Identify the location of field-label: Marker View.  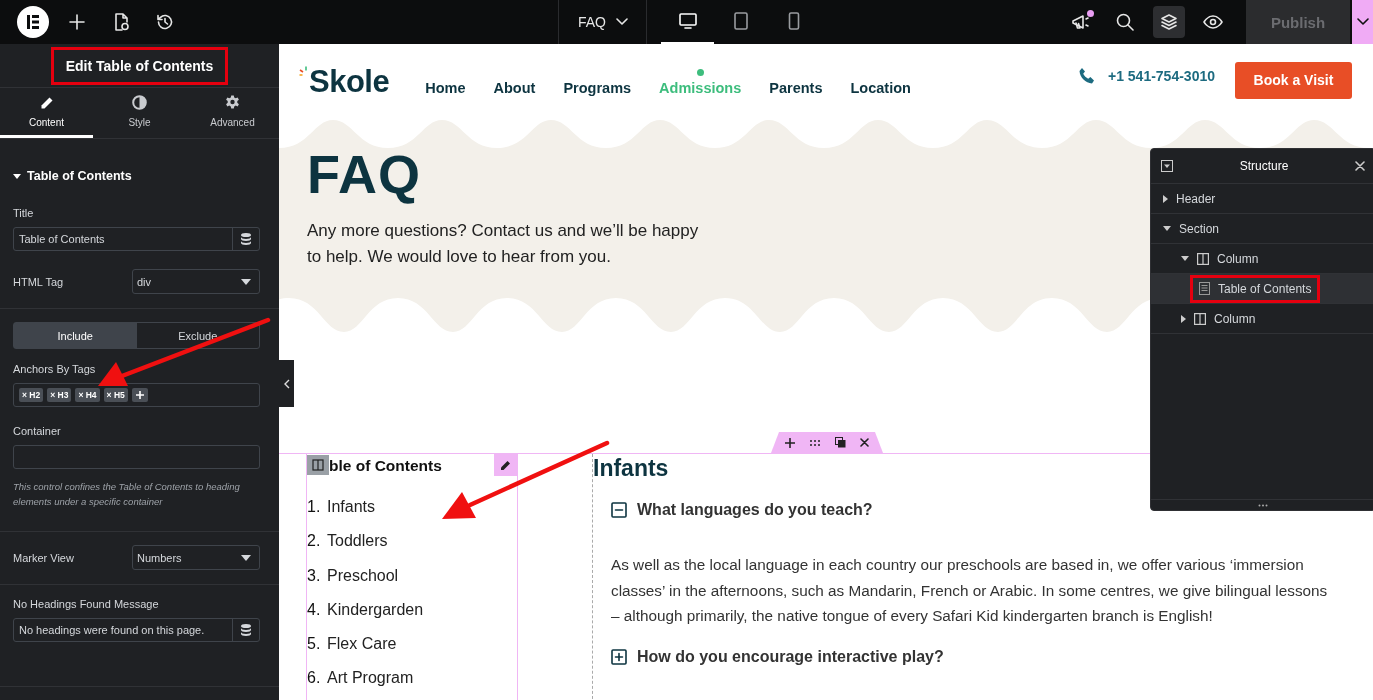
(43, 557).